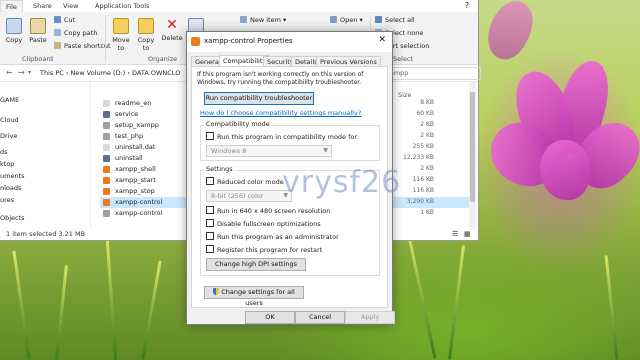  What do you see at coordinates (38, 31) in the screenshot?
I see `paste-button: Paste` at bounding box center [38, 31].